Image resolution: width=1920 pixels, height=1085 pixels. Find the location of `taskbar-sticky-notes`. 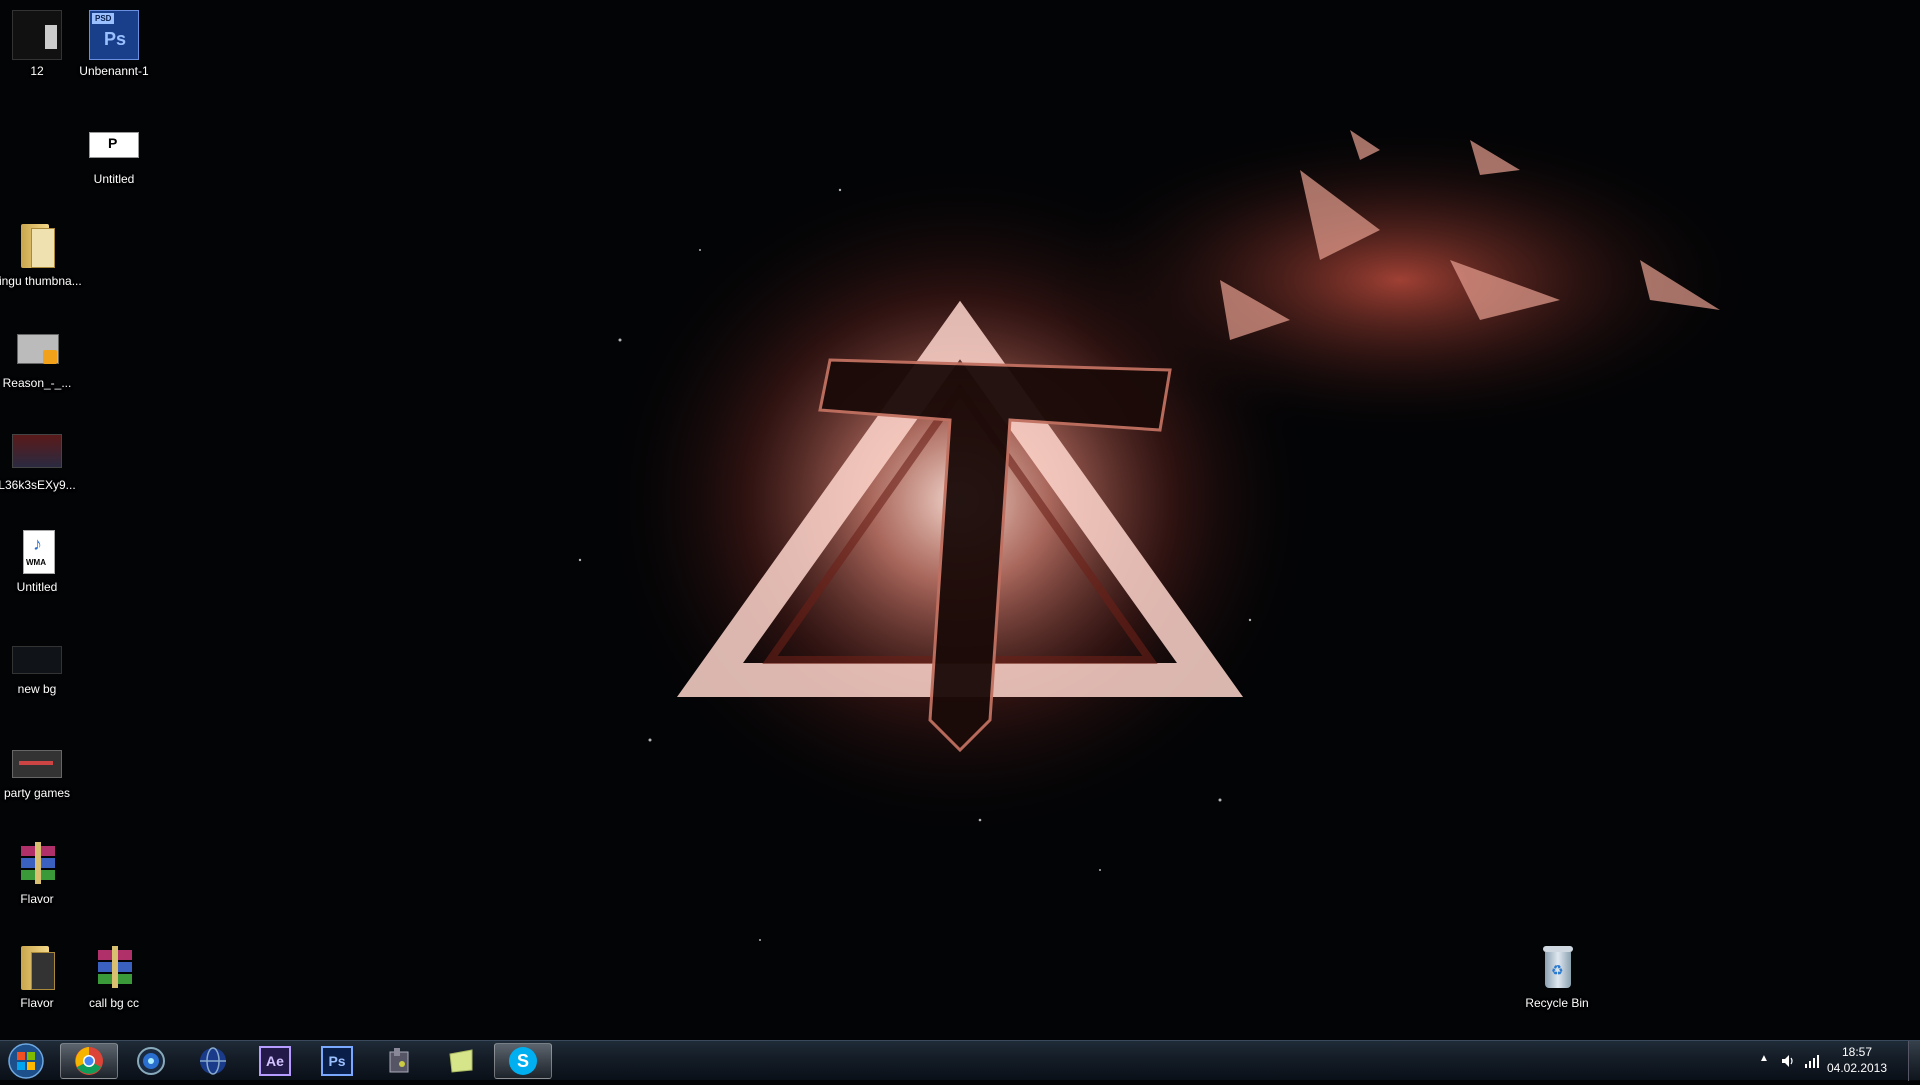

taskbar-sticky-notes is located at coordinates (461, 1061).